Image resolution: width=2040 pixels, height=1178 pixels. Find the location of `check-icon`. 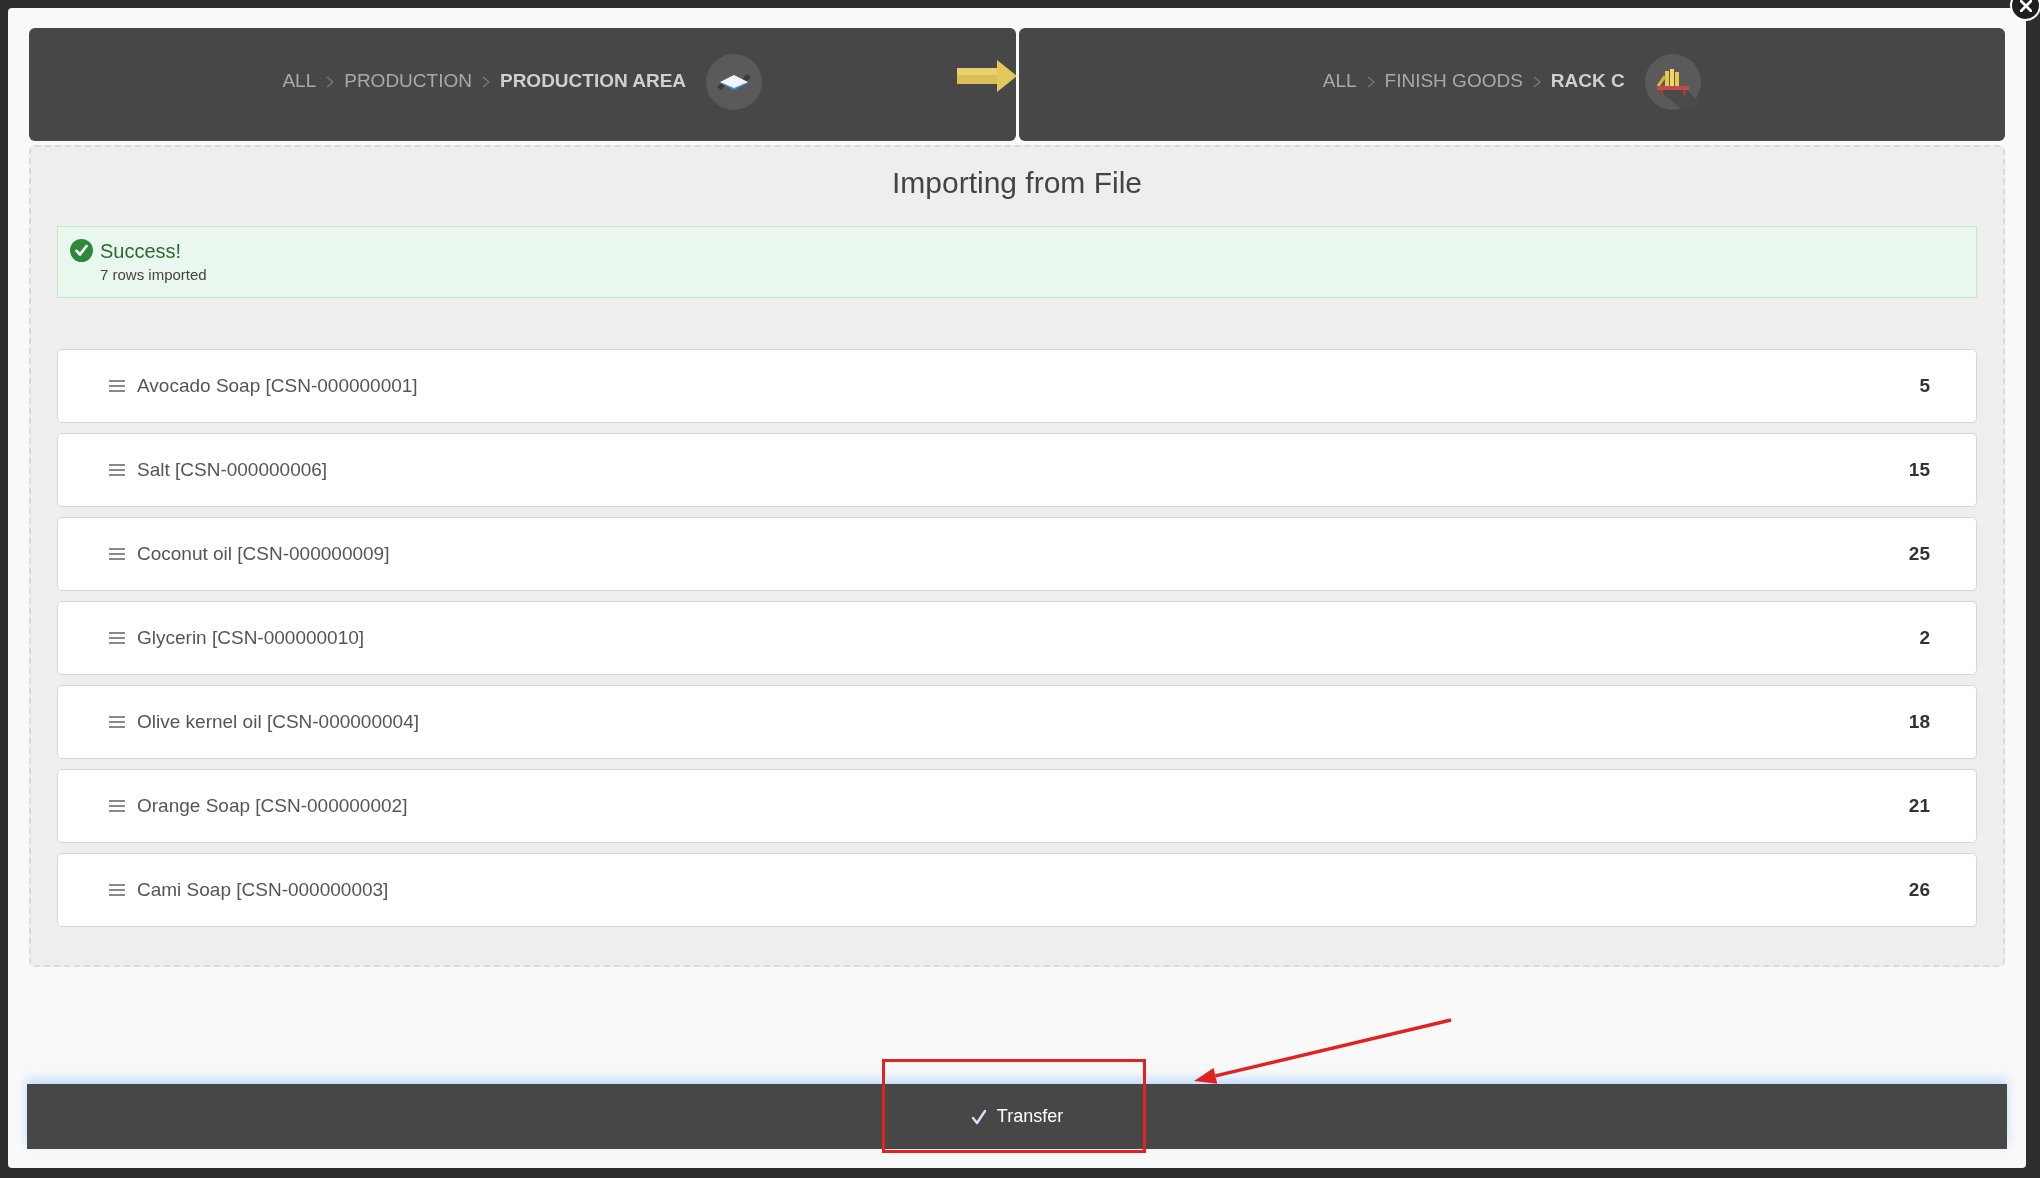

check-icon is located at coordinates (978, 1116).